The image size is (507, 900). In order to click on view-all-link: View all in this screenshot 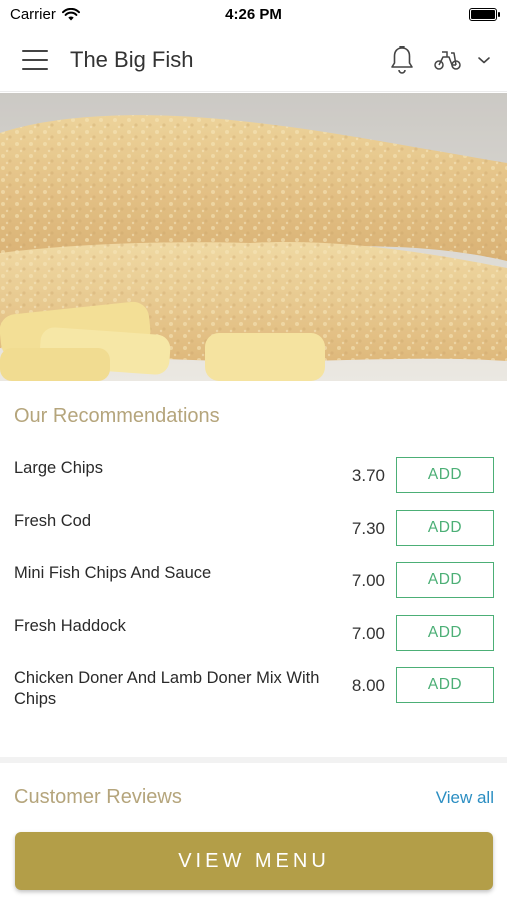, I will do `click(465, 798)`.